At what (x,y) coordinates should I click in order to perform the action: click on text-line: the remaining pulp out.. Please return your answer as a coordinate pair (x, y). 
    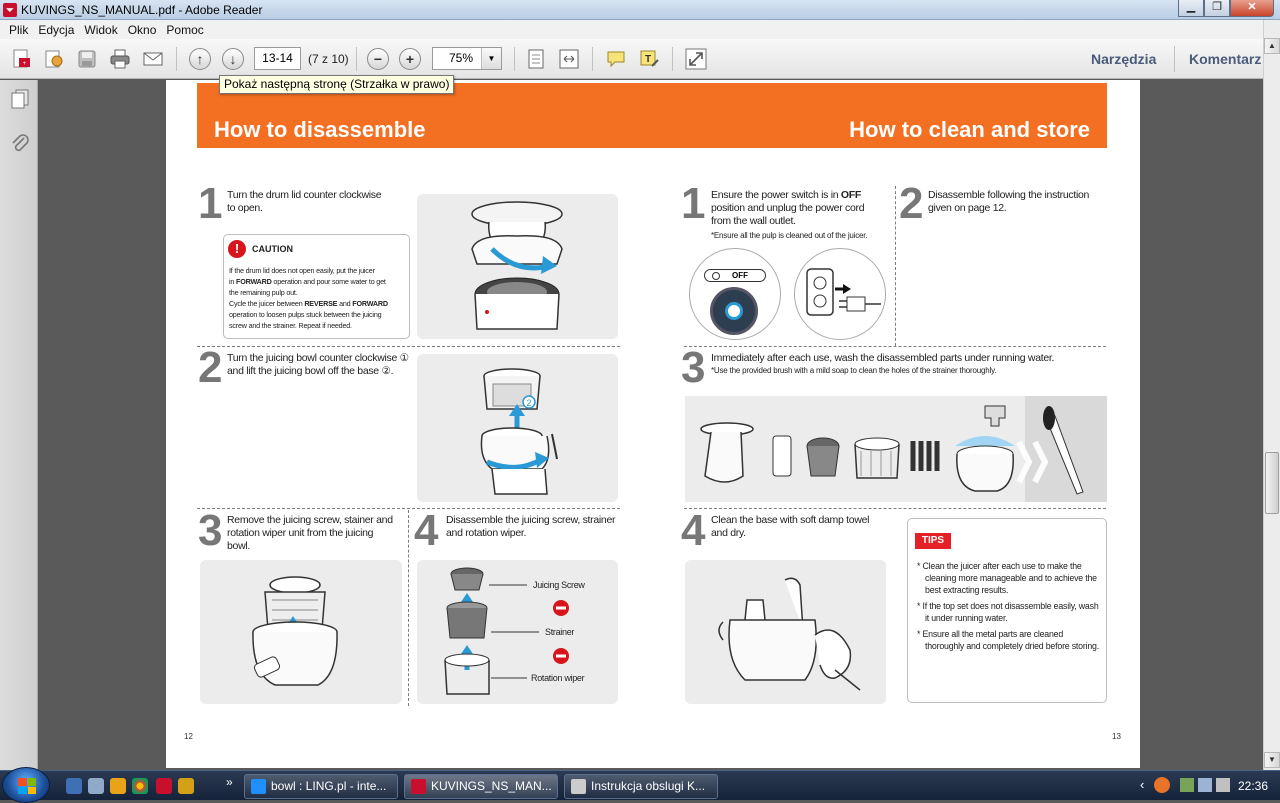
    Looking at the image, I should click on (263, 292).